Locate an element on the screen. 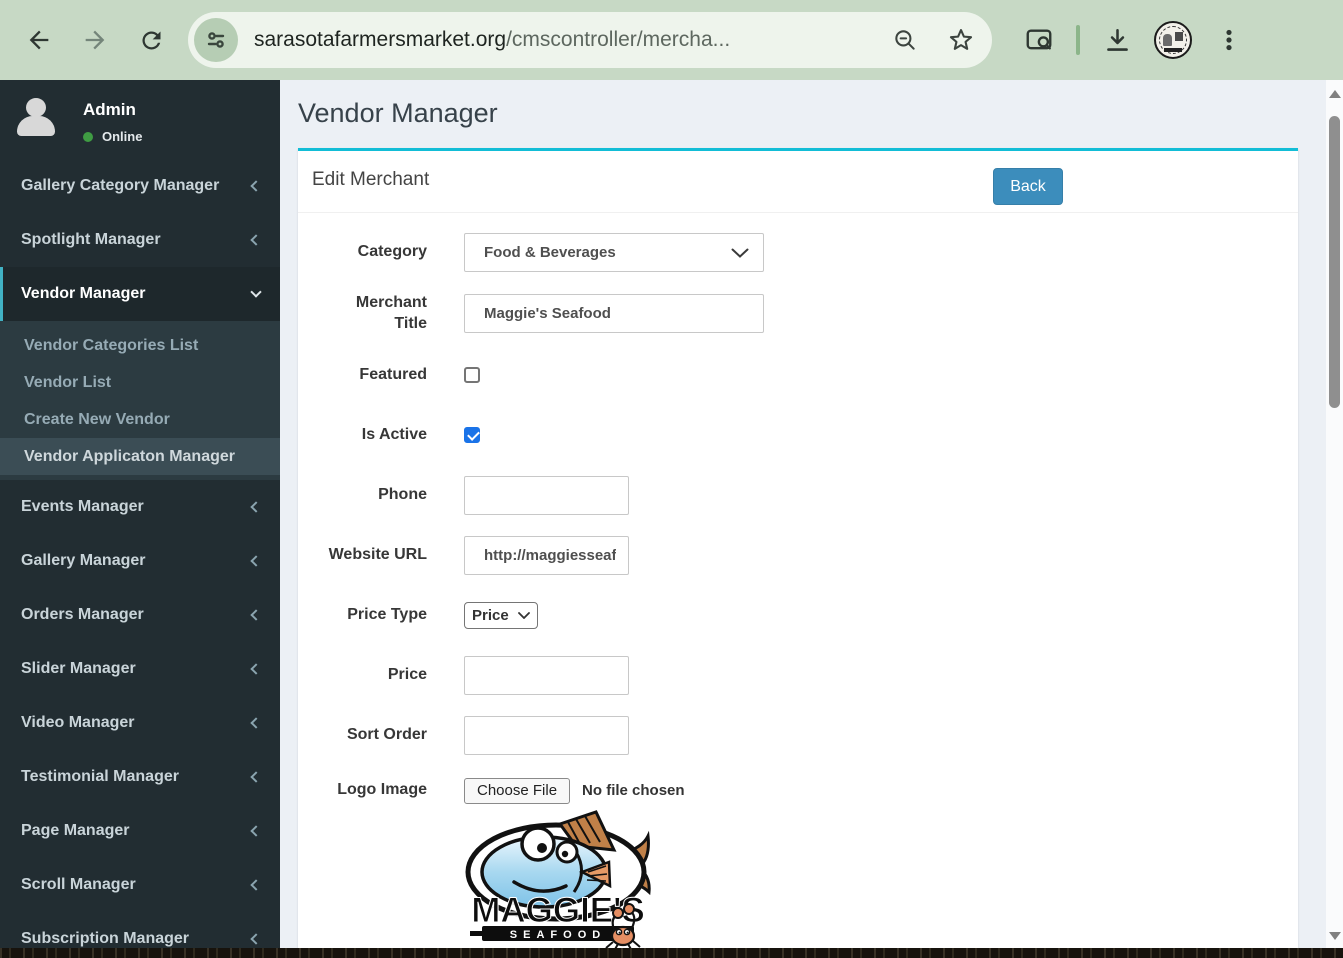 Image resolution: width=1343 pixels, height=958 pixels. scroll-down-arrow is located at coordinates (1335, 936).